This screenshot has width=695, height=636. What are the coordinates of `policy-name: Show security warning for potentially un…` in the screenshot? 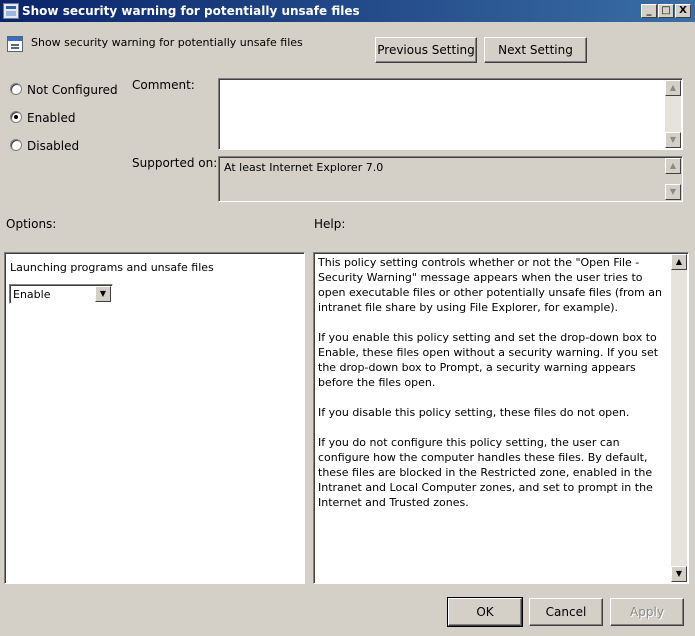 It's located at (167, 42).